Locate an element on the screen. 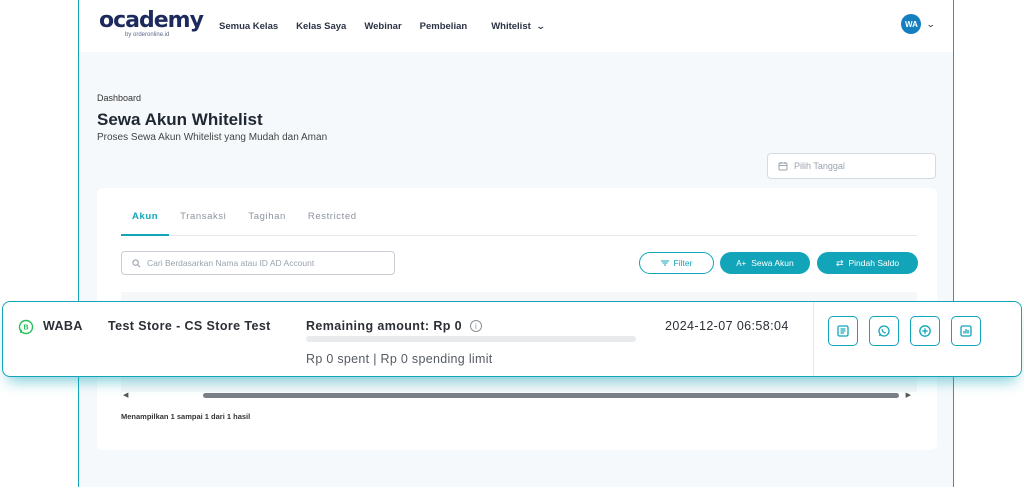 The image size is (1024, 487). remaining-amount-text: Remaining amount: Rp 0 is located at coordinates (384, 326).